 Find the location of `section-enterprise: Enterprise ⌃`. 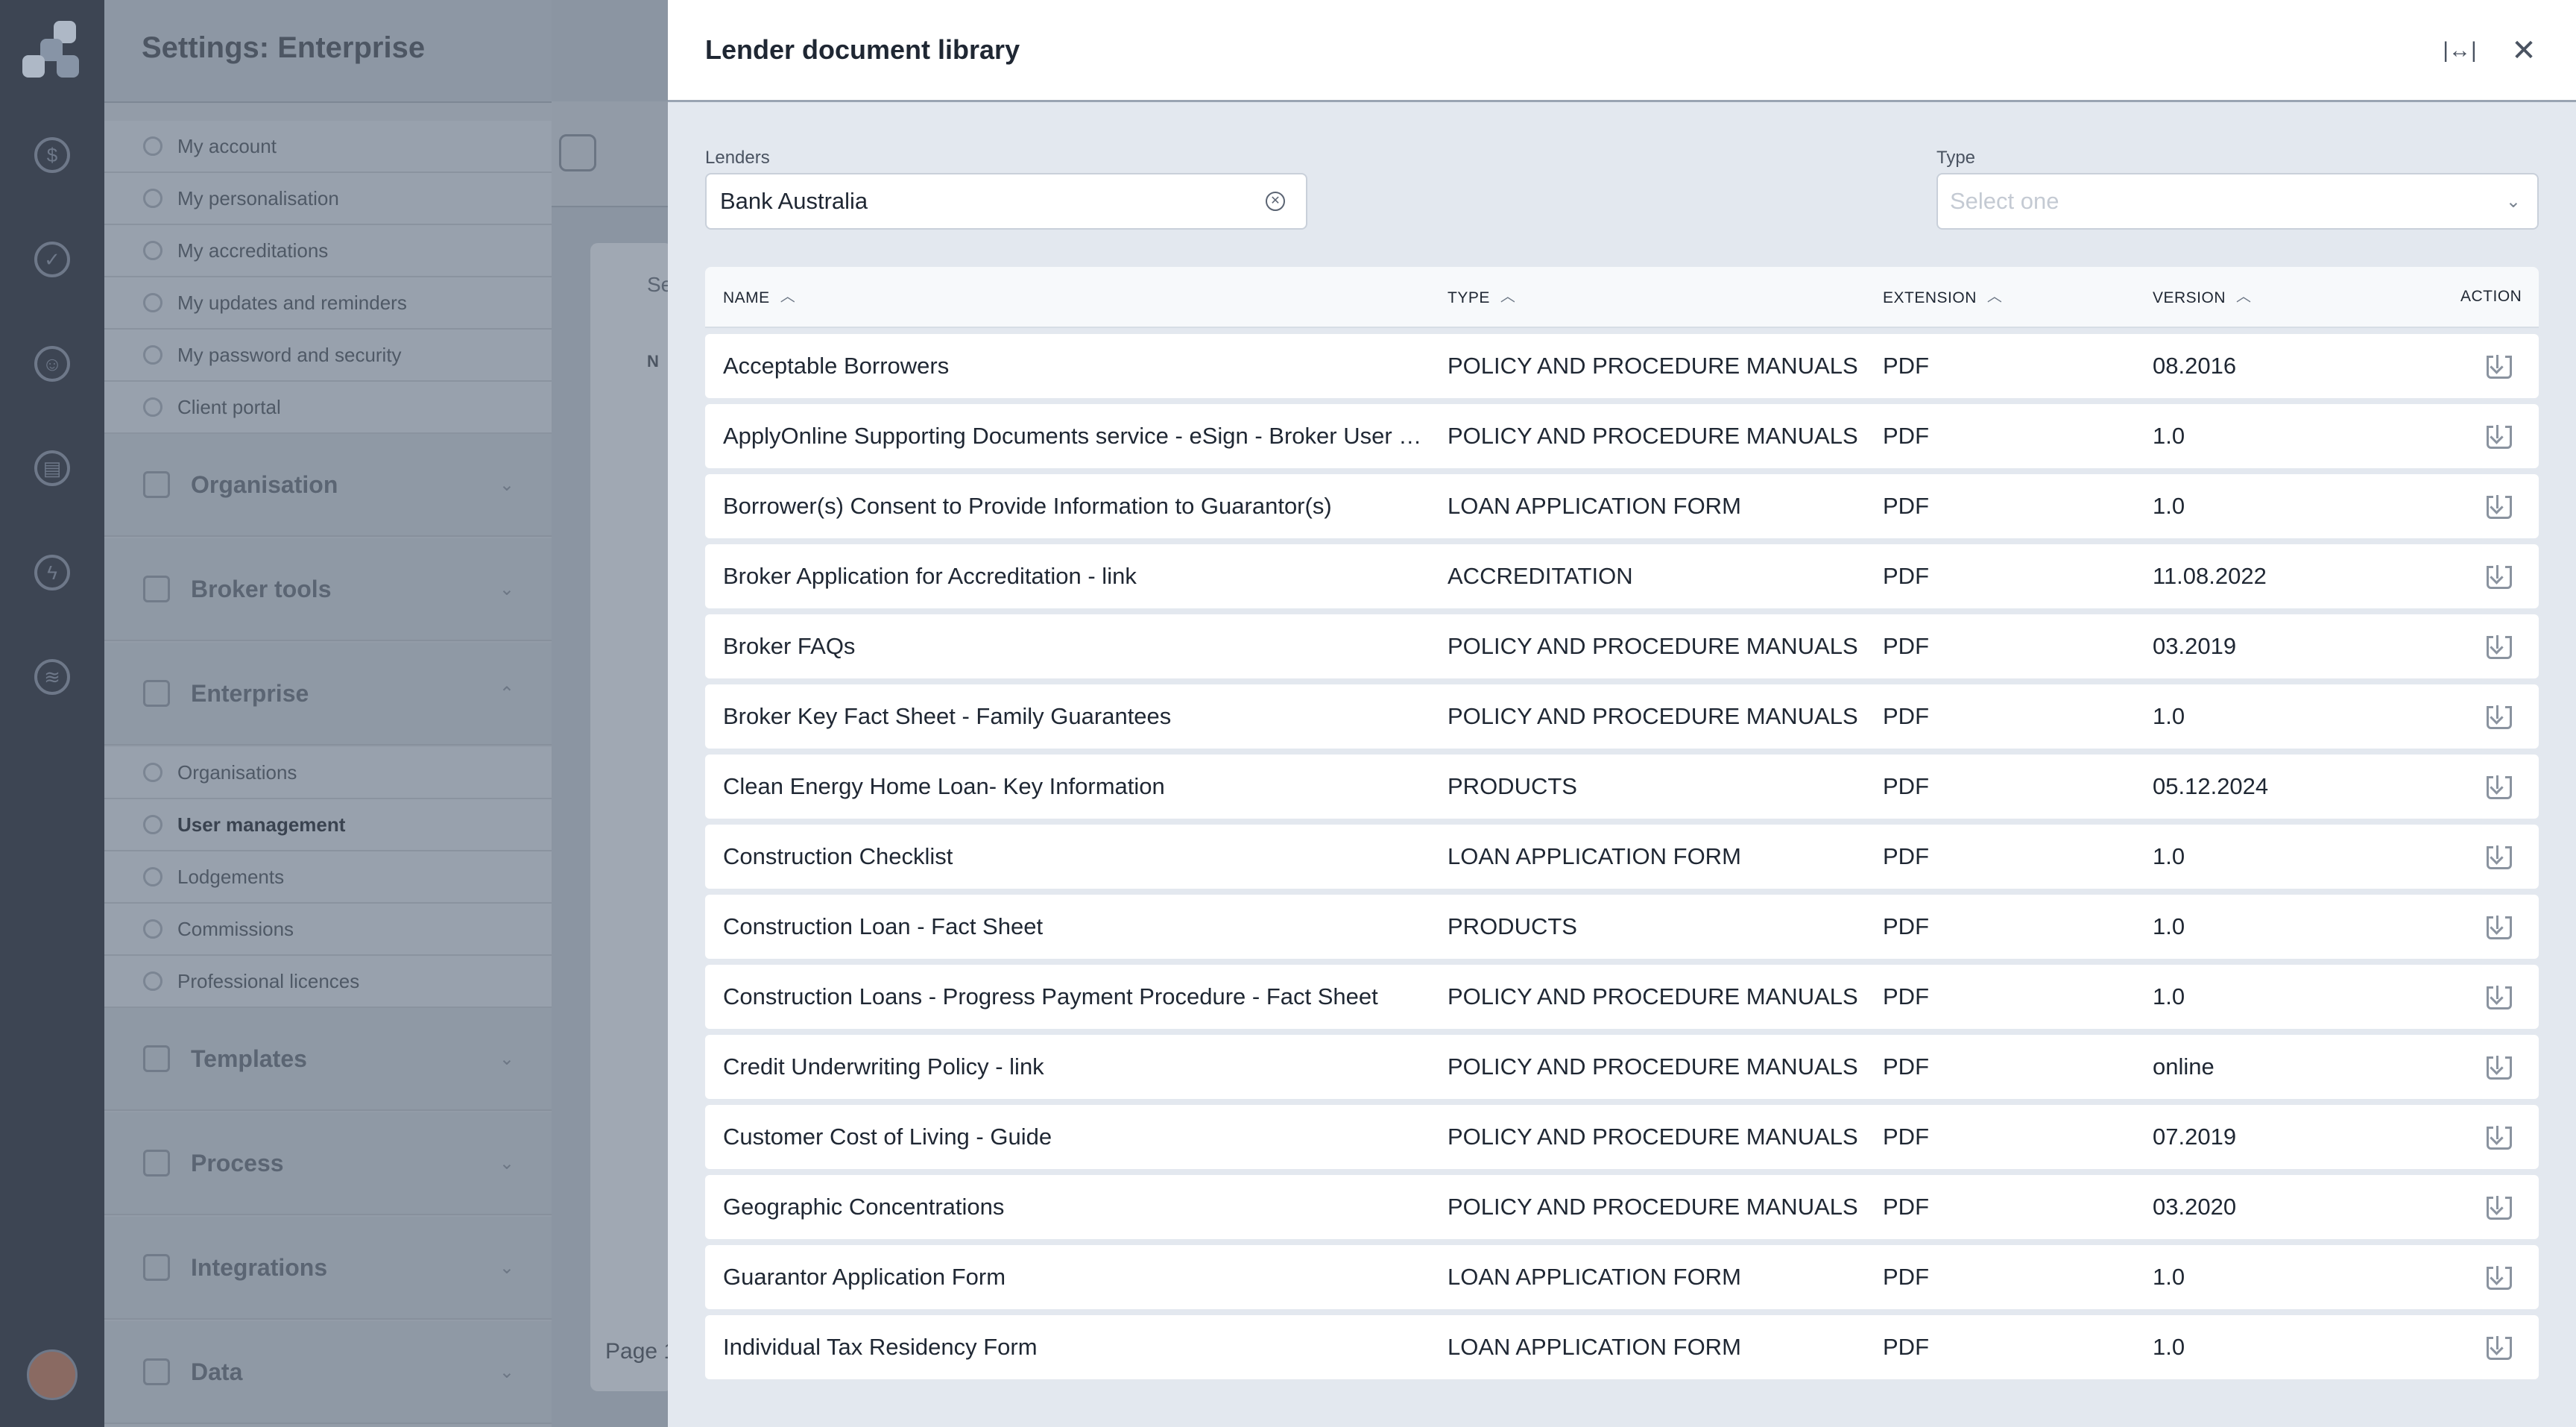

section-enterprise: Enterprise ⌃ is located at coordinates (328, 695).